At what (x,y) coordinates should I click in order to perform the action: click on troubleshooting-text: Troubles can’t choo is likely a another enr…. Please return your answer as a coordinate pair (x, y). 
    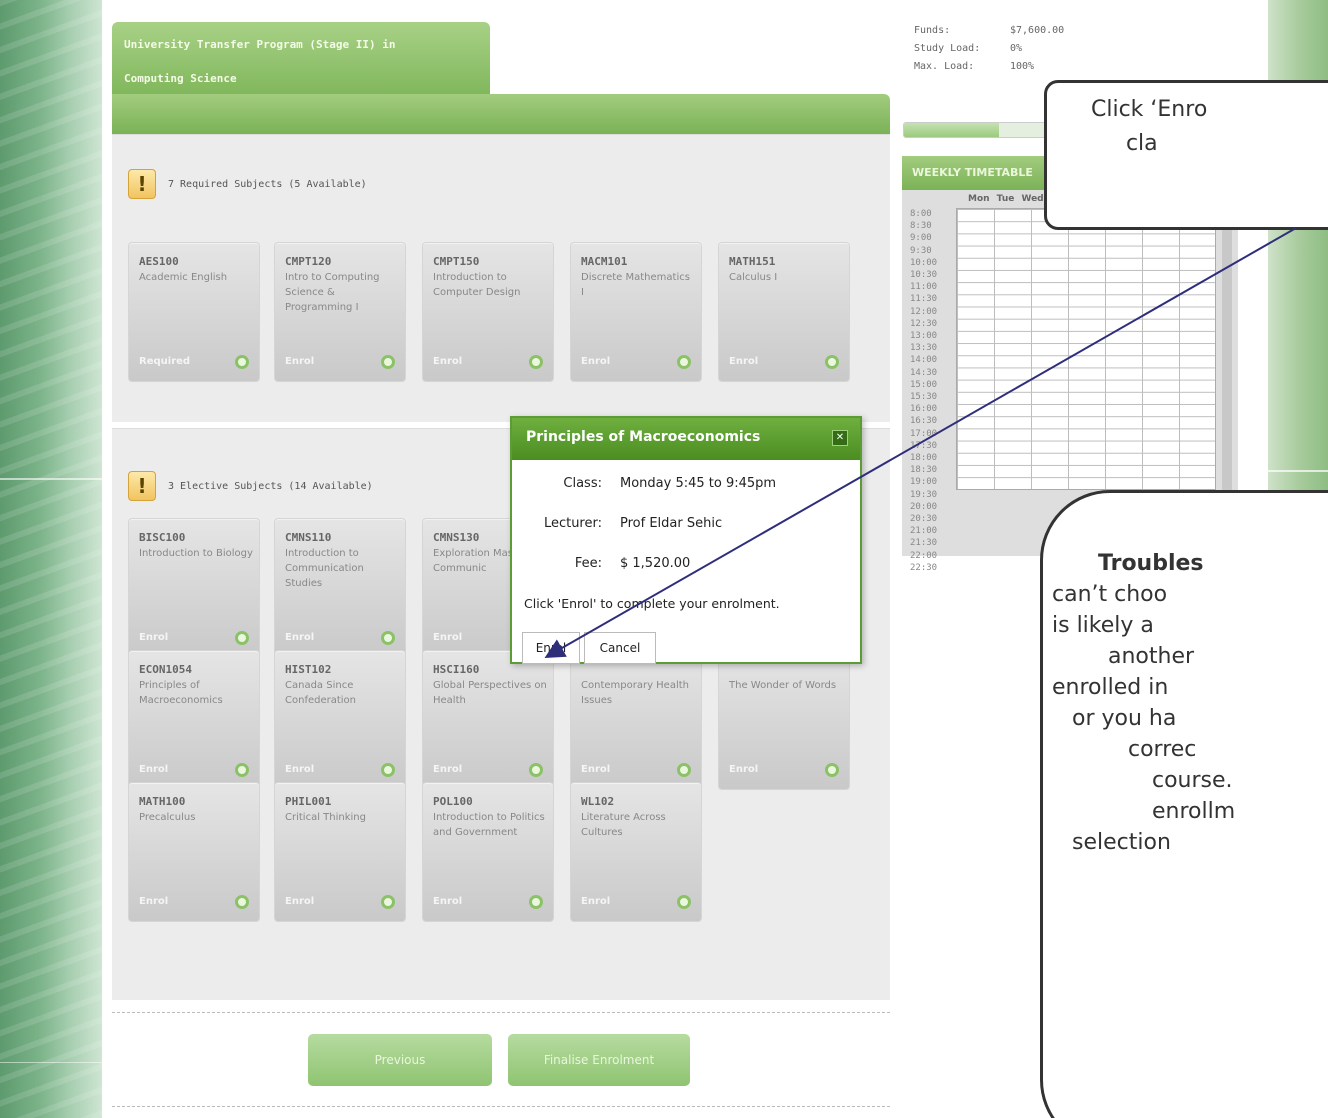
    Looking at the image, I should click on (1190, 703).